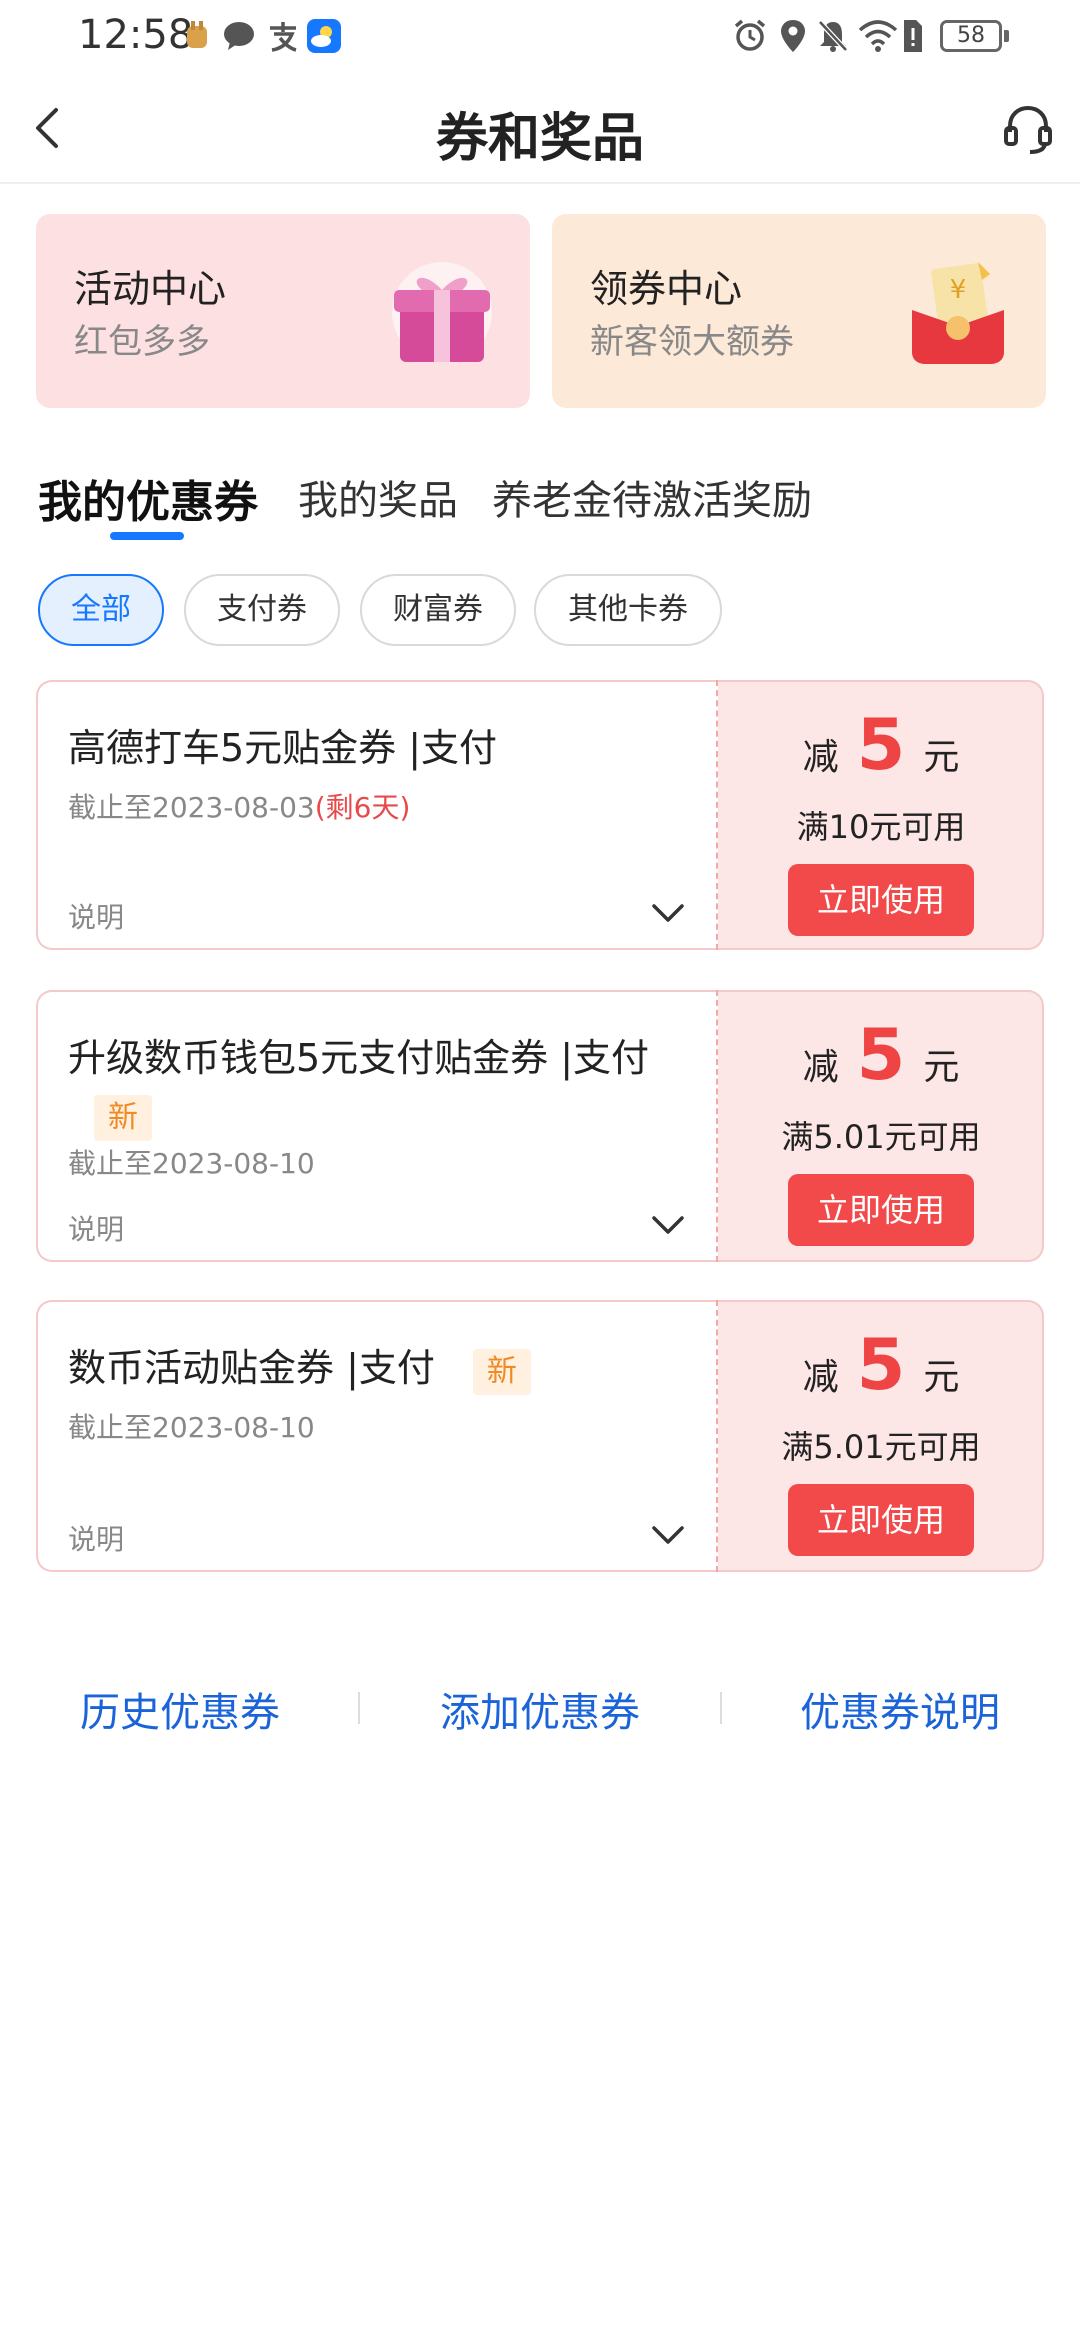 Image resolution: width=1080 pixels, height=2340 pixels. What do you see at coordinates (878, 36) in the screenshot?
I see `wifi-icon` at bounding box center [878, 36].